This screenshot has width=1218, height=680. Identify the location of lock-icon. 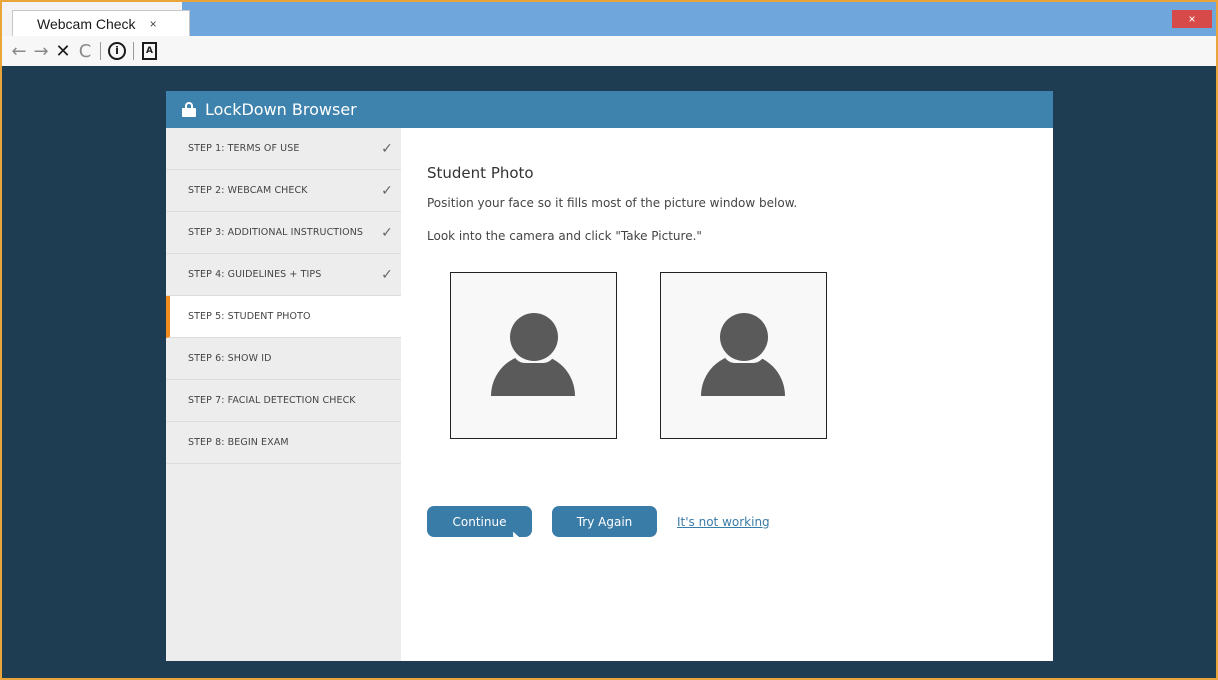
(189, 109).